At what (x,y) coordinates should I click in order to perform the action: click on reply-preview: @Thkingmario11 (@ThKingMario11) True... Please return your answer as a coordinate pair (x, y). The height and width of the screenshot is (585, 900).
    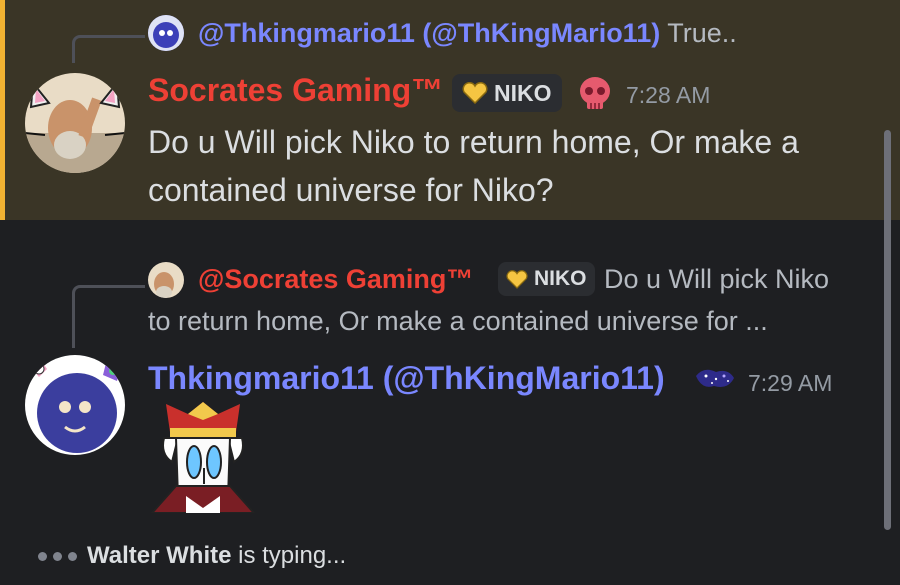
    Looking at the image, I should click on (467, 33).